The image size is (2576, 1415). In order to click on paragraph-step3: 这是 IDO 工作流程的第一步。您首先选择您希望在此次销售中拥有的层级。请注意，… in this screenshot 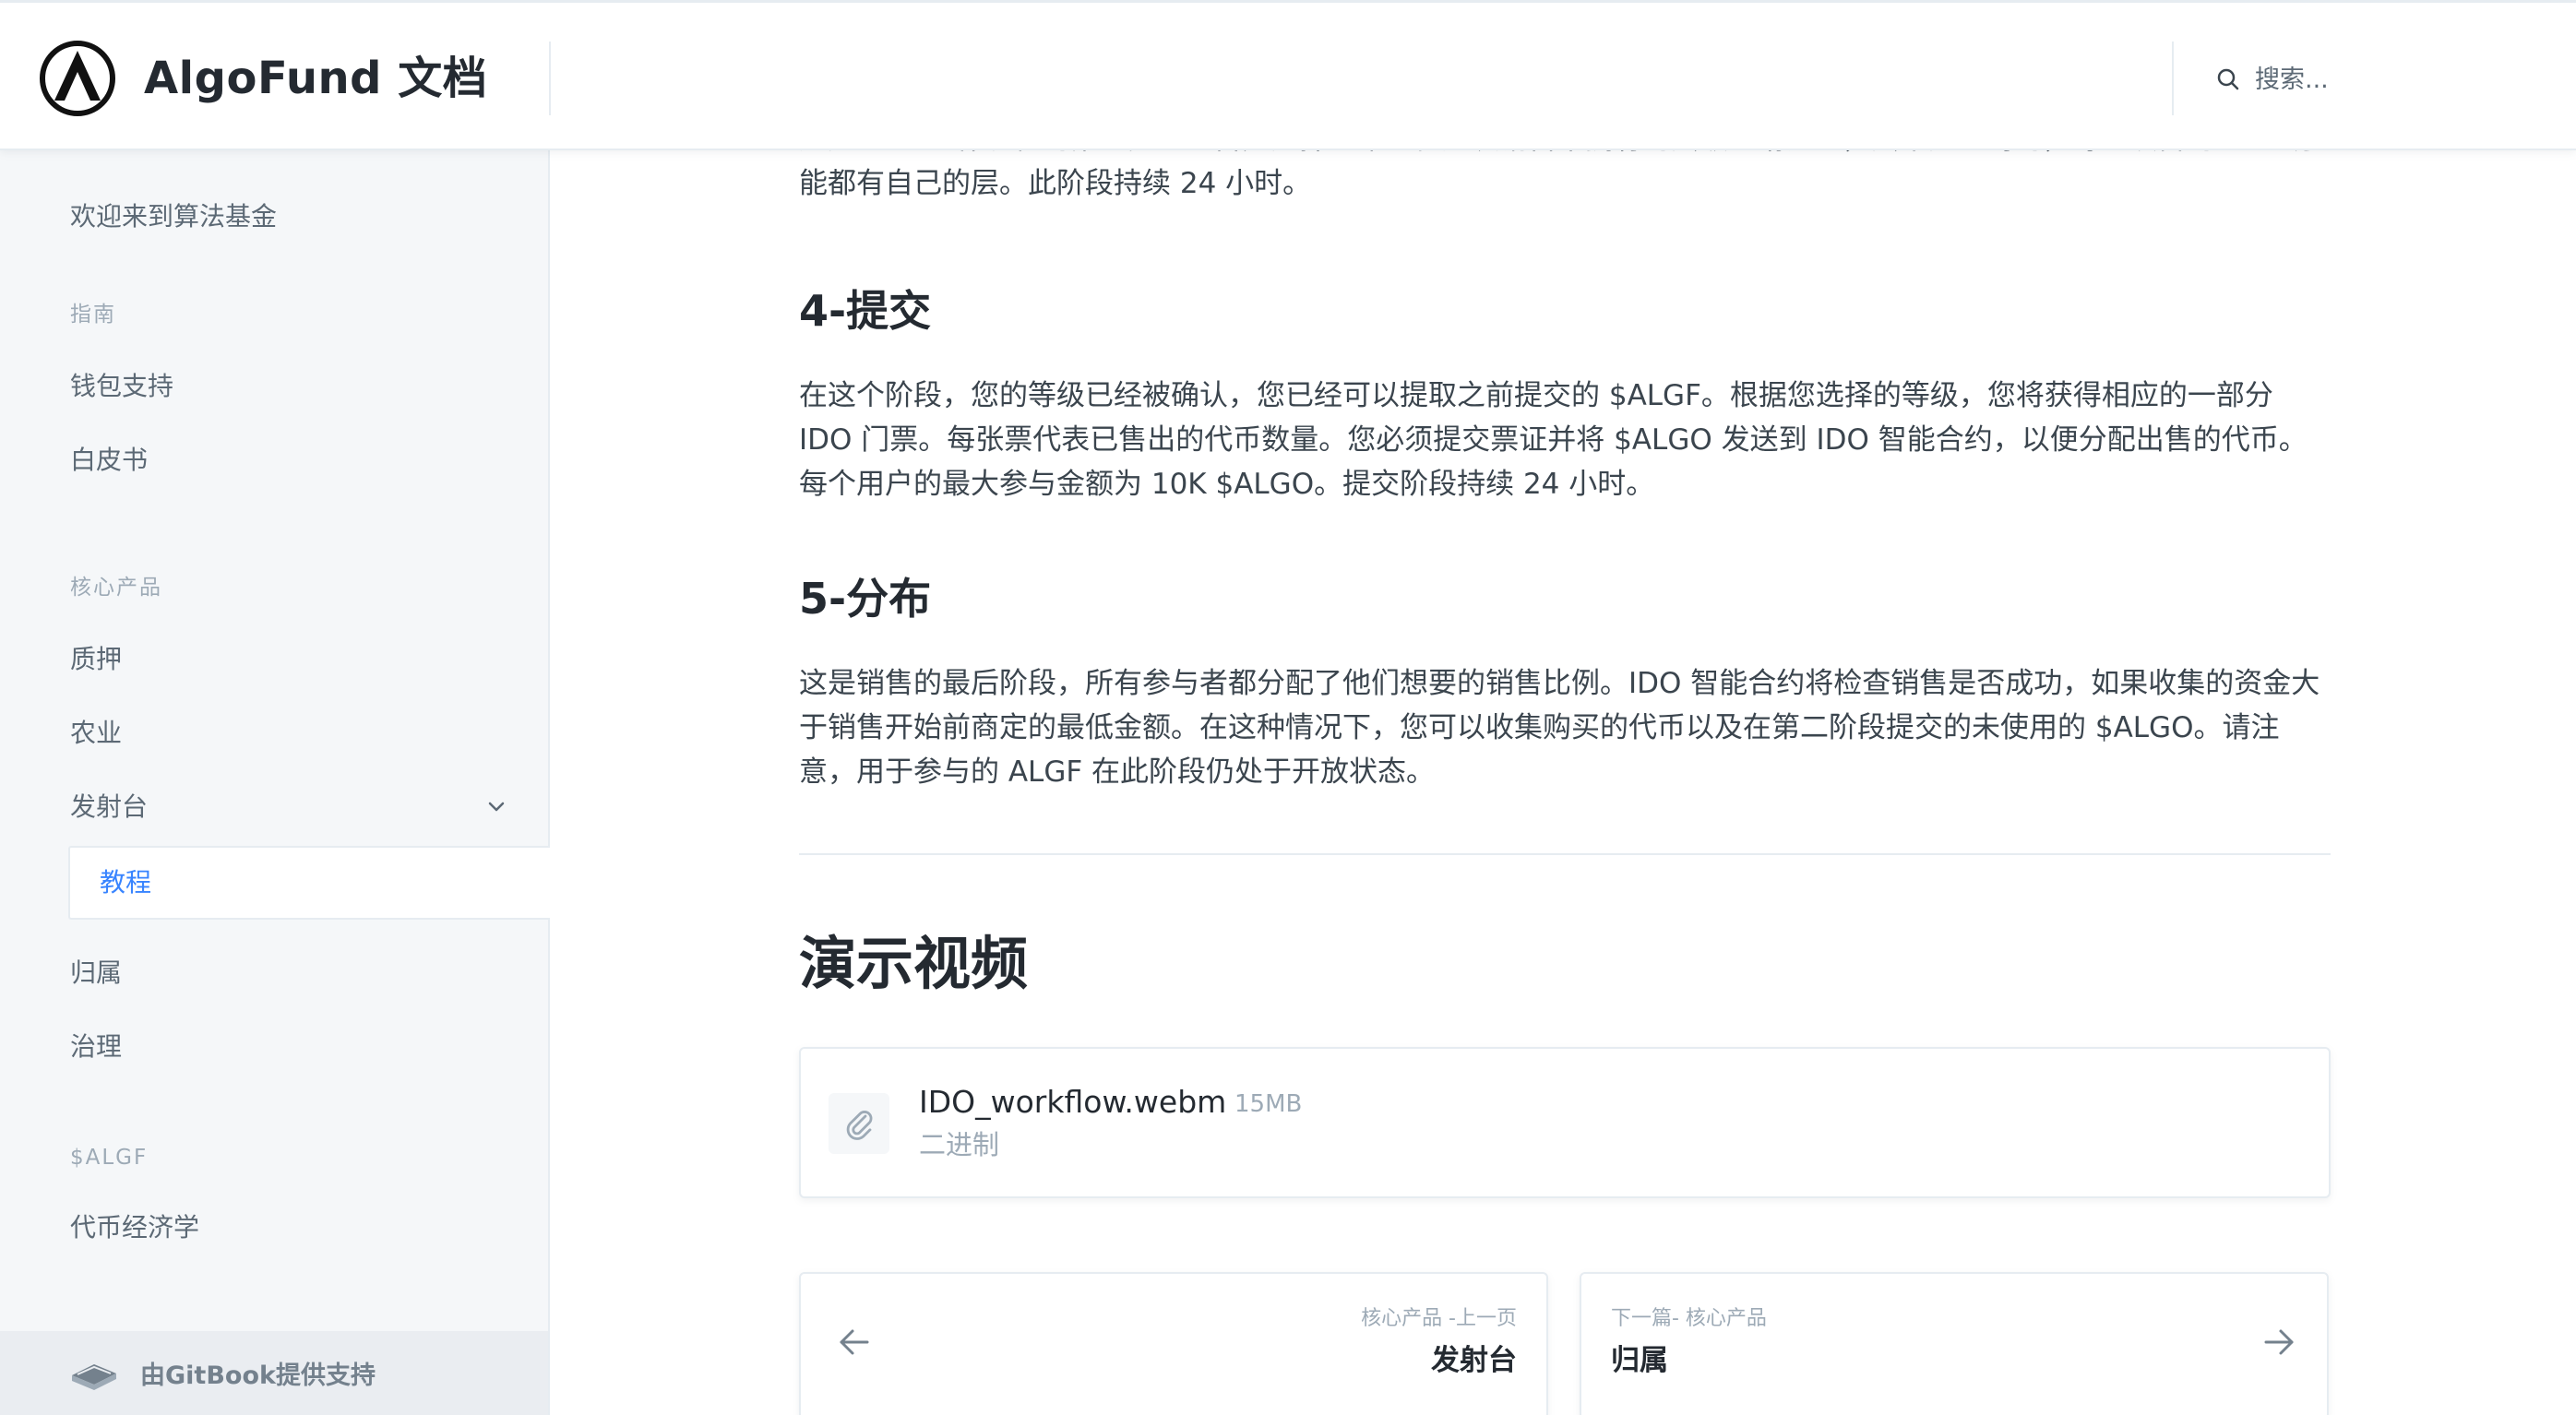, I will do `click(1556, 175)`.